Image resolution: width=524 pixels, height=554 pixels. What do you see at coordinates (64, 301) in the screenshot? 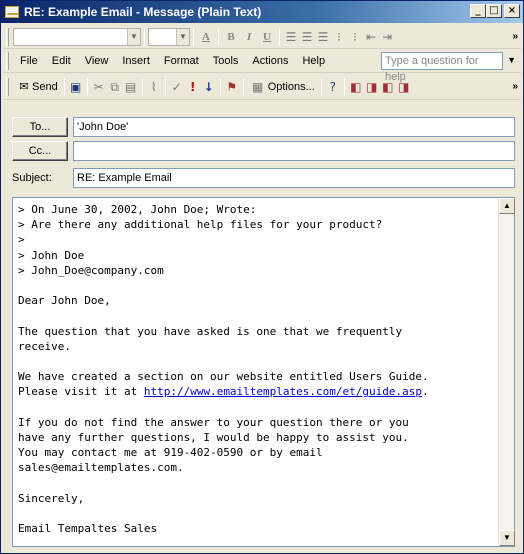
I see `body-line-text: Dear John Doe,` at bounding box center [64, 301].